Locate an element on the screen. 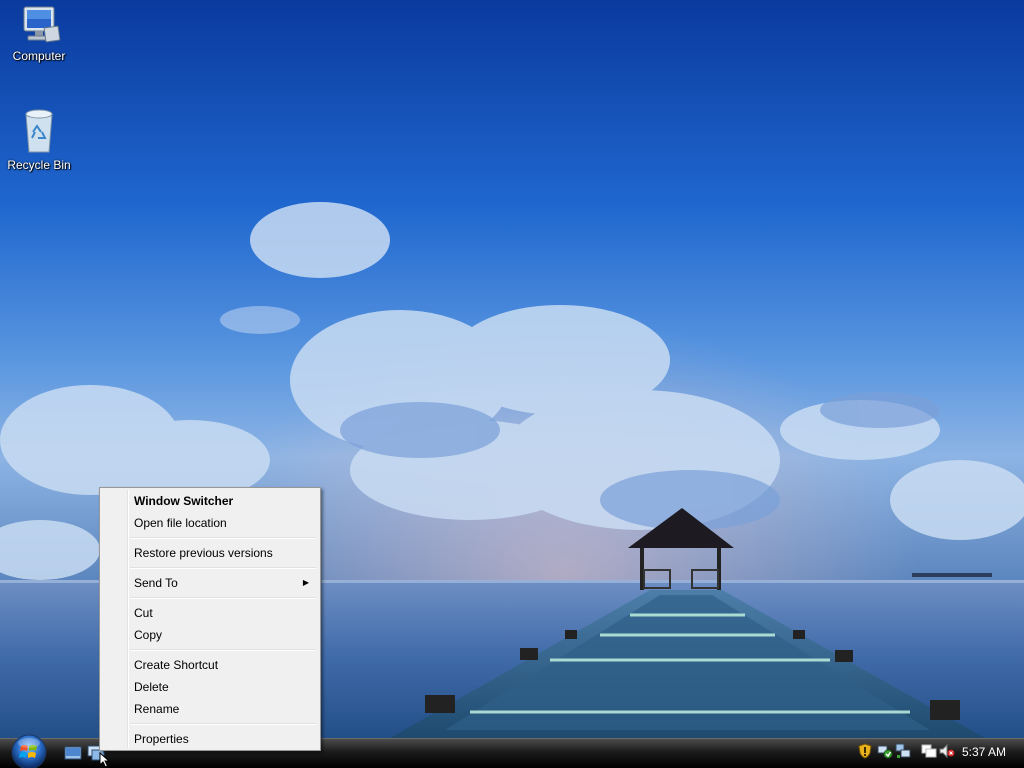 The width and height of the screenshot is (1024, 768). show-desktop-button is located at coordinates (73, 753).